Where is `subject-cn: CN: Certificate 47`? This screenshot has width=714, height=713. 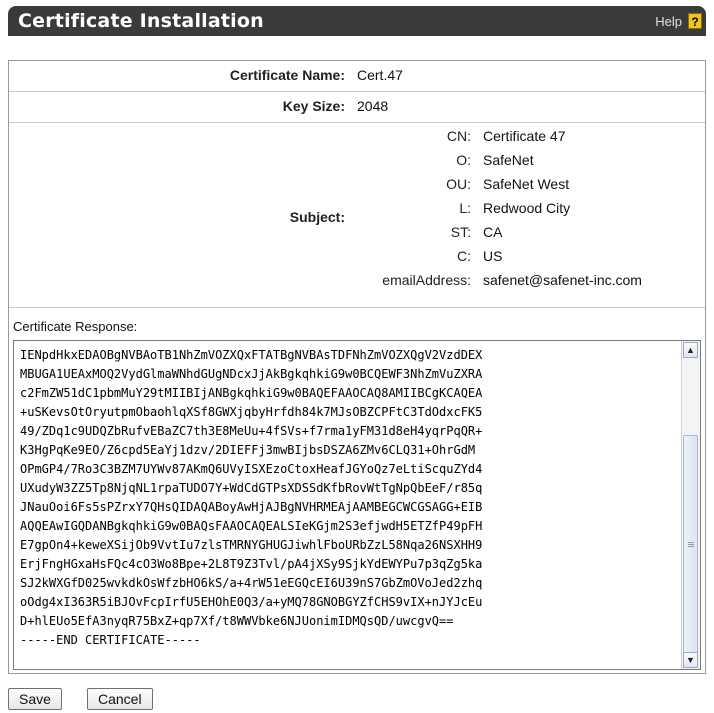 subject-cn: CN: Certificate 47 is located at coordinates (357, 140).